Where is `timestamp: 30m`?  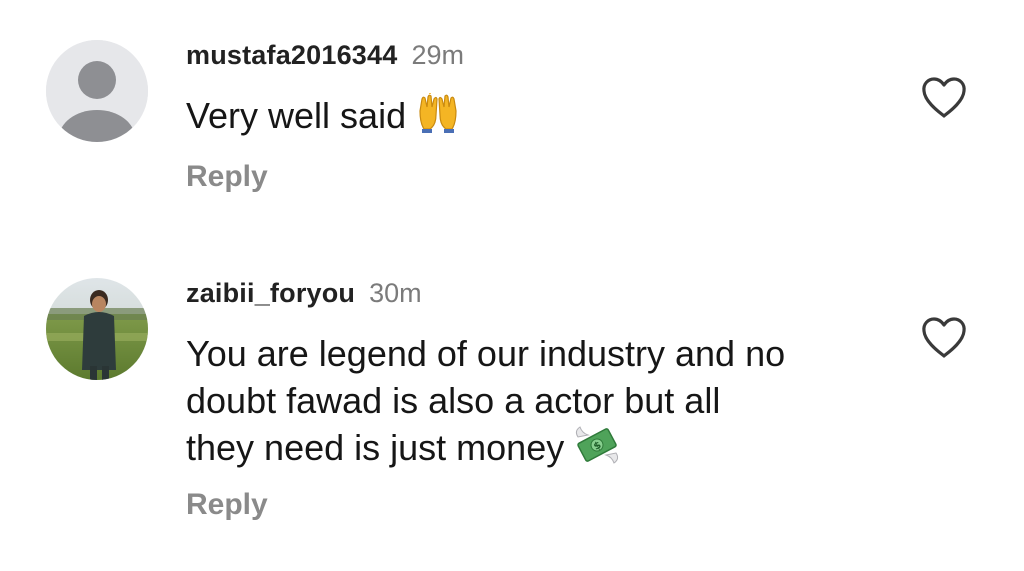
timestamp: 30m is located at coordinates (395, 293).